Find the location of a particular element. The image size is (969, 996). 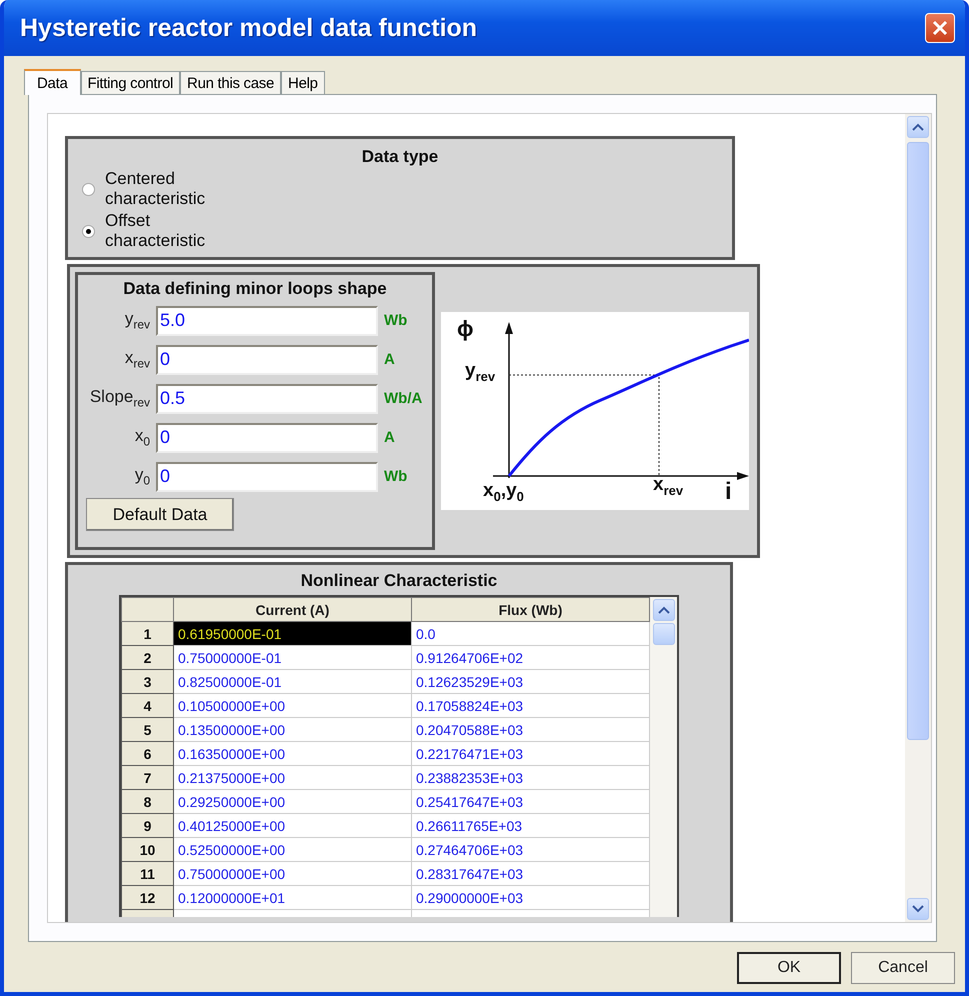

close-button is located at coordinates (940, 28).